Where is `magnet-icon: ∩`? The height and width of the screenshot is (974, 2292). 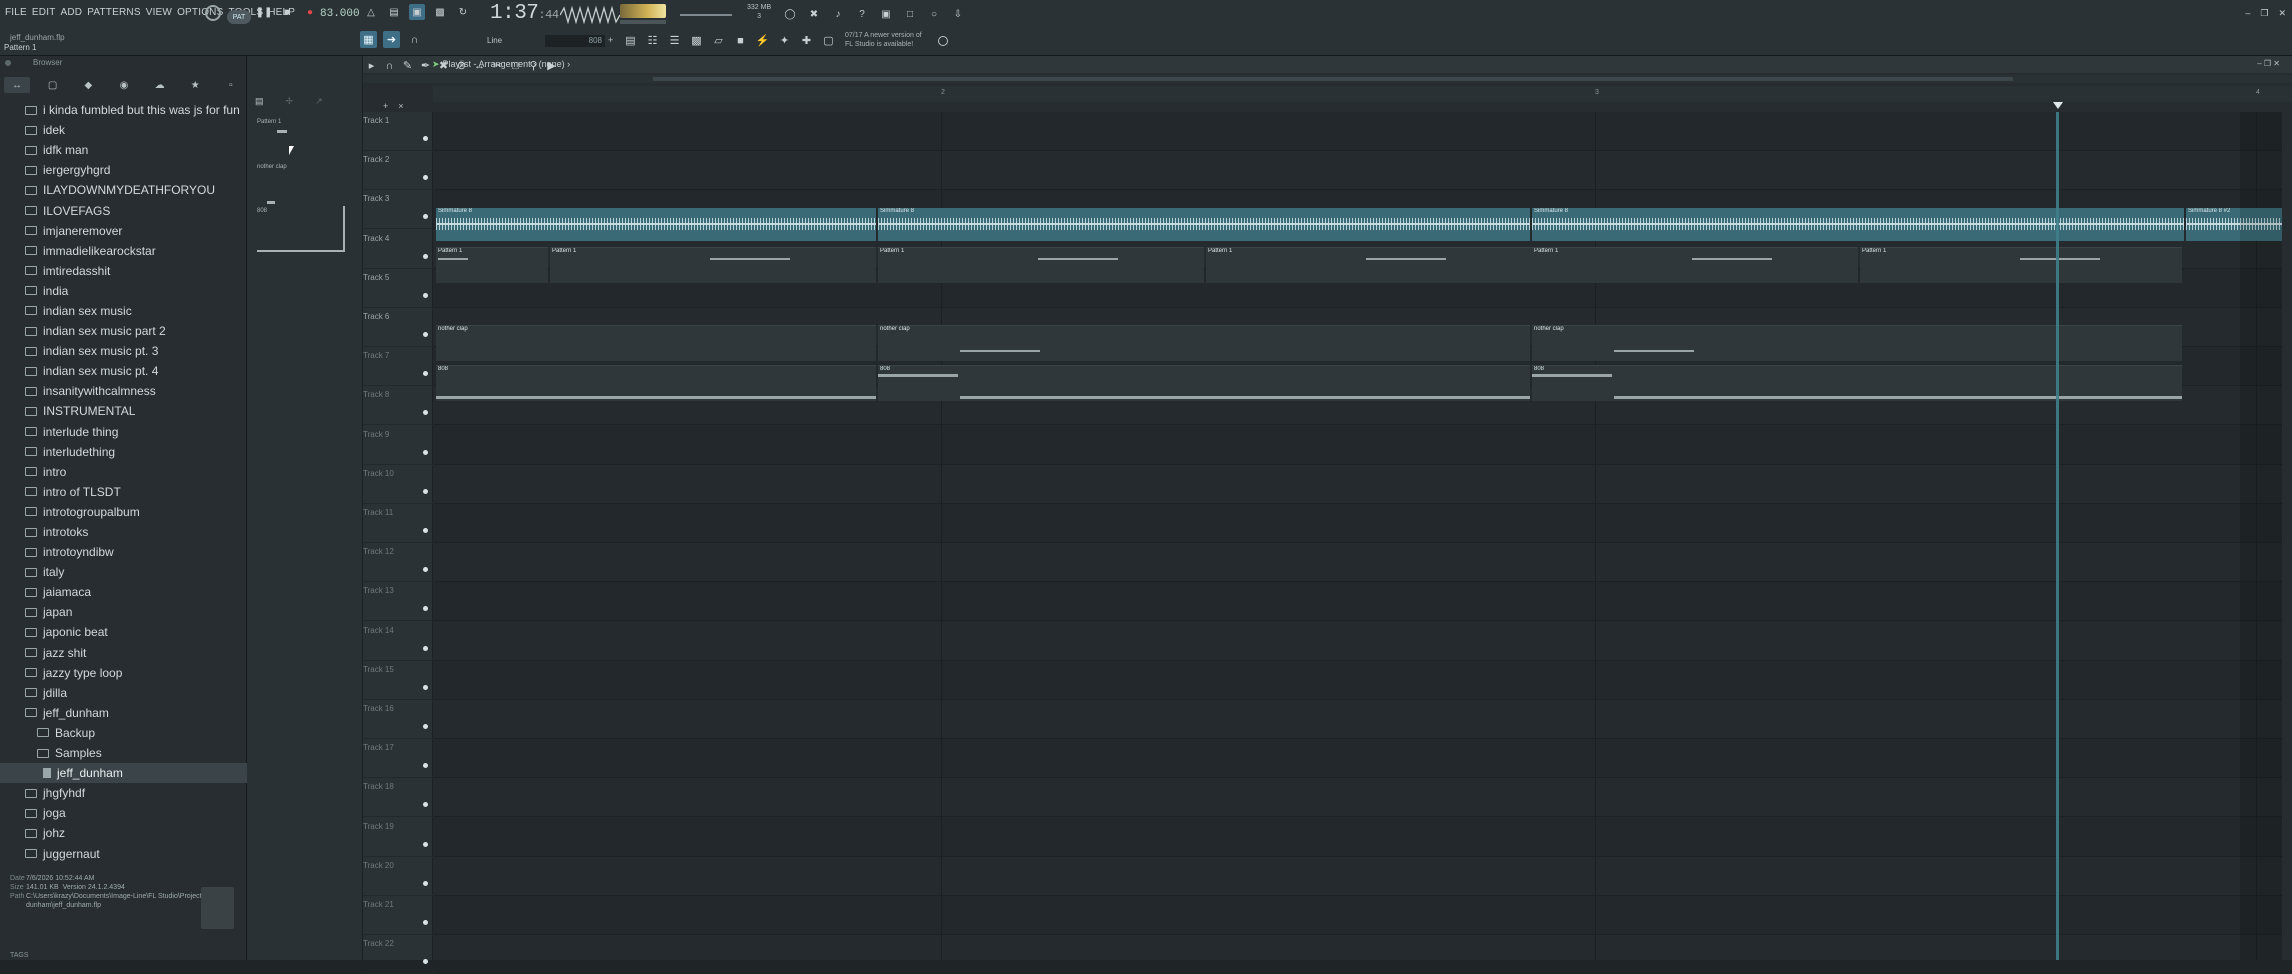 magnet-icon: ∩ is located at coordinates (389, 65).